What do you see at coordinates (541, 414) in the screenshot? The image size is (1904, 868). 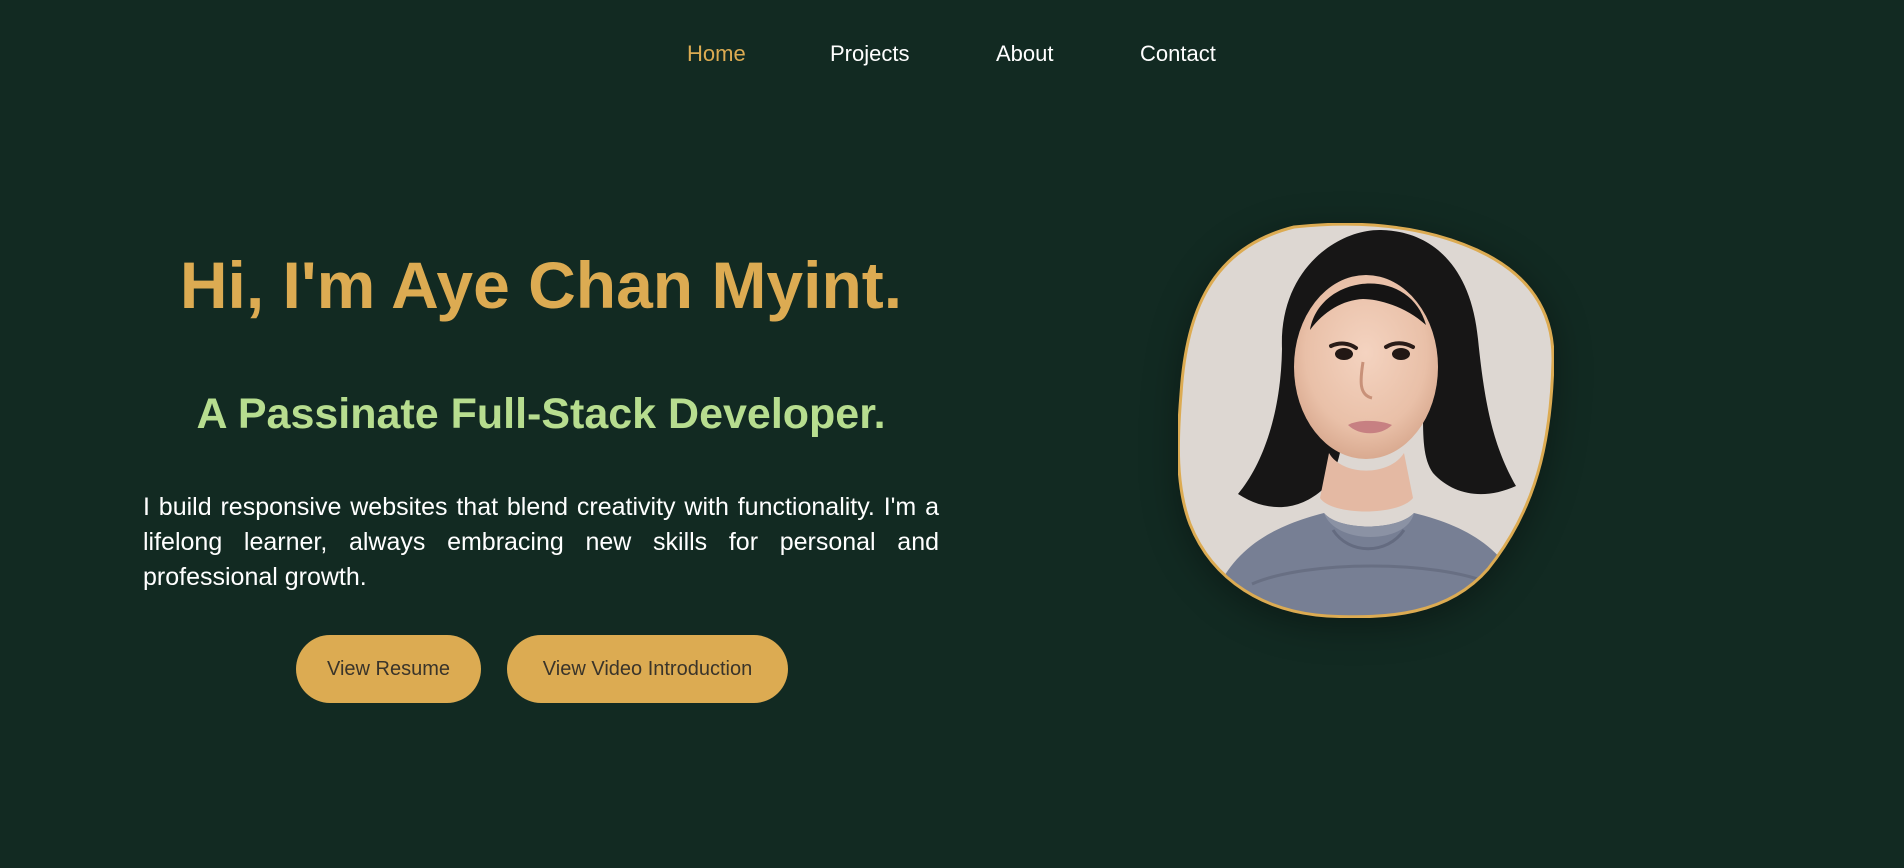 I see `hero-subtitle: A Passinate Full-Stack Developer.` at bounding box center [541, 414].